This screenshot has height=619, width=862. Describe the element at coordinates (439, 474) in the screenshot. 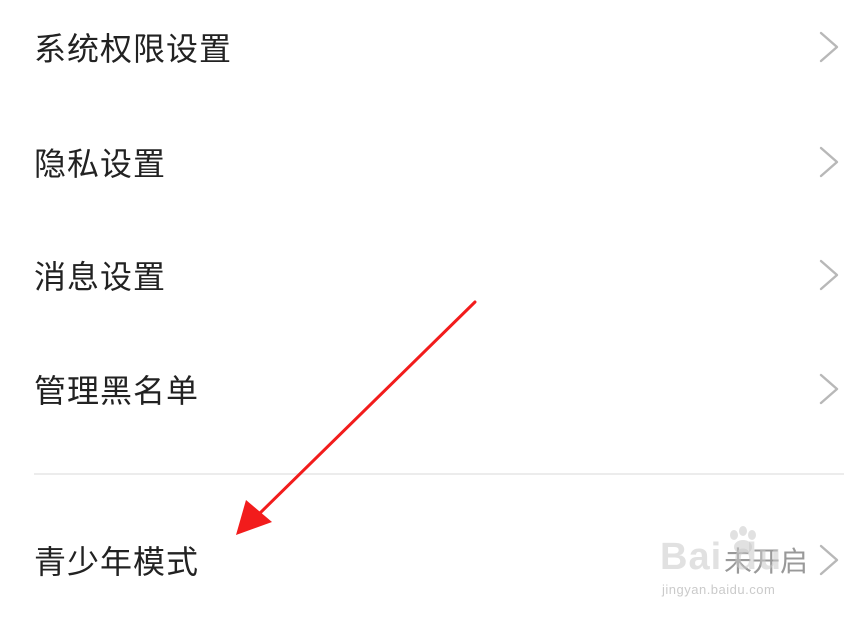

I see `section-divider` at that location.